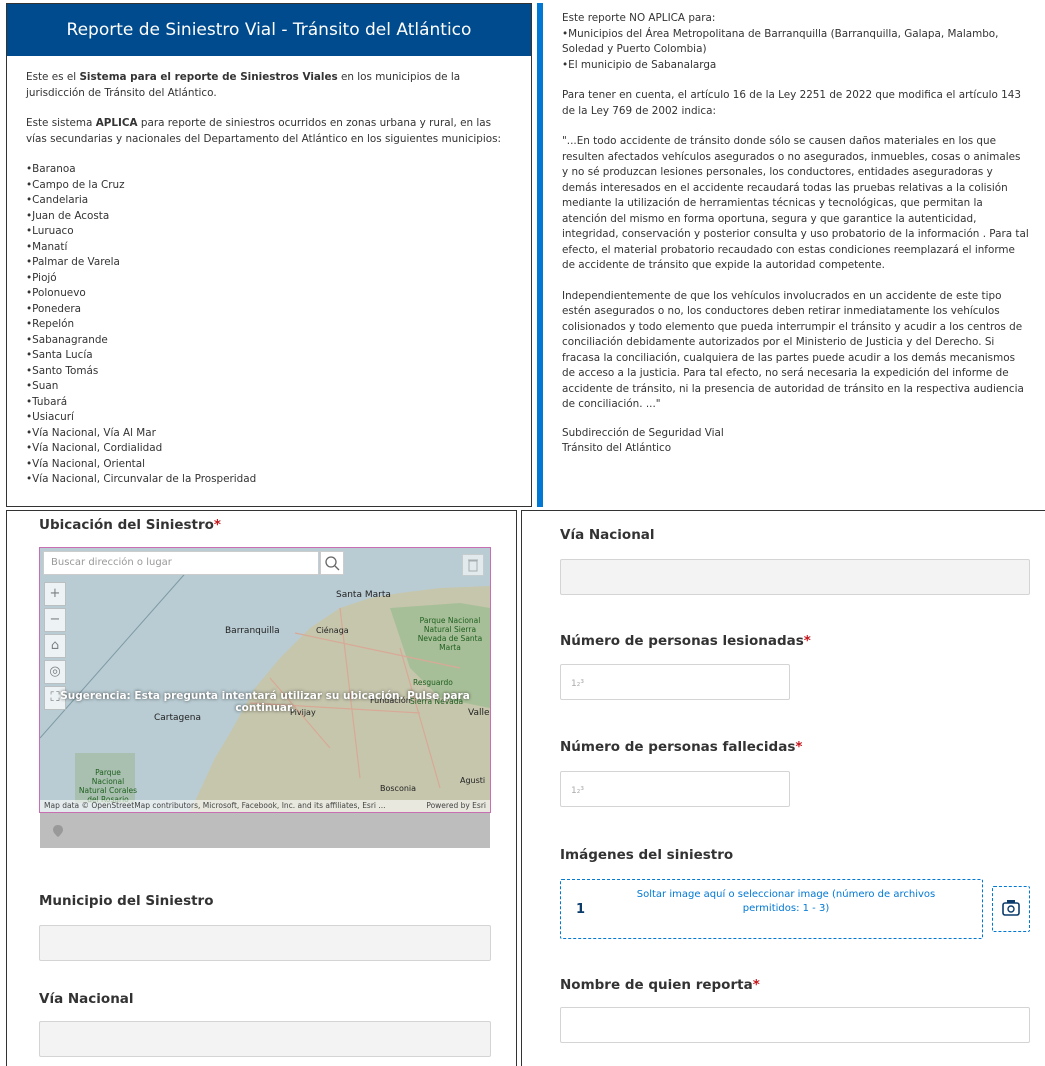  Describe the element at coordinates (181, 563) in the screenshot. I see `map-search-input: Buscar dirección o lugar` at that location.